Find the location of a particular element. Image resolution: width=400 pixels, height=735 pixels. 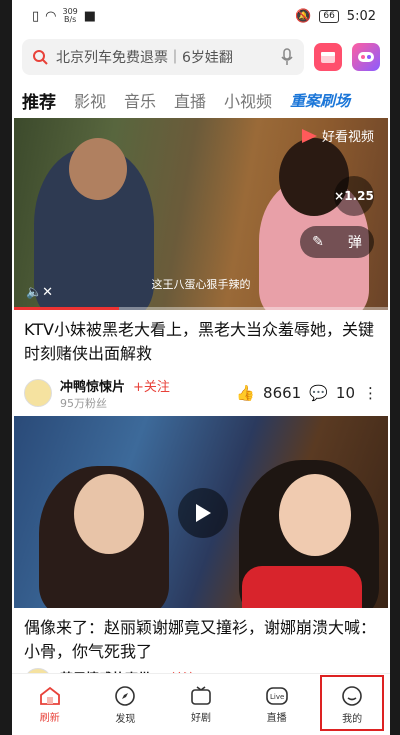

video-subtitle: 这王八蛋心狠手辣的 is located at coordinates (201, 284).